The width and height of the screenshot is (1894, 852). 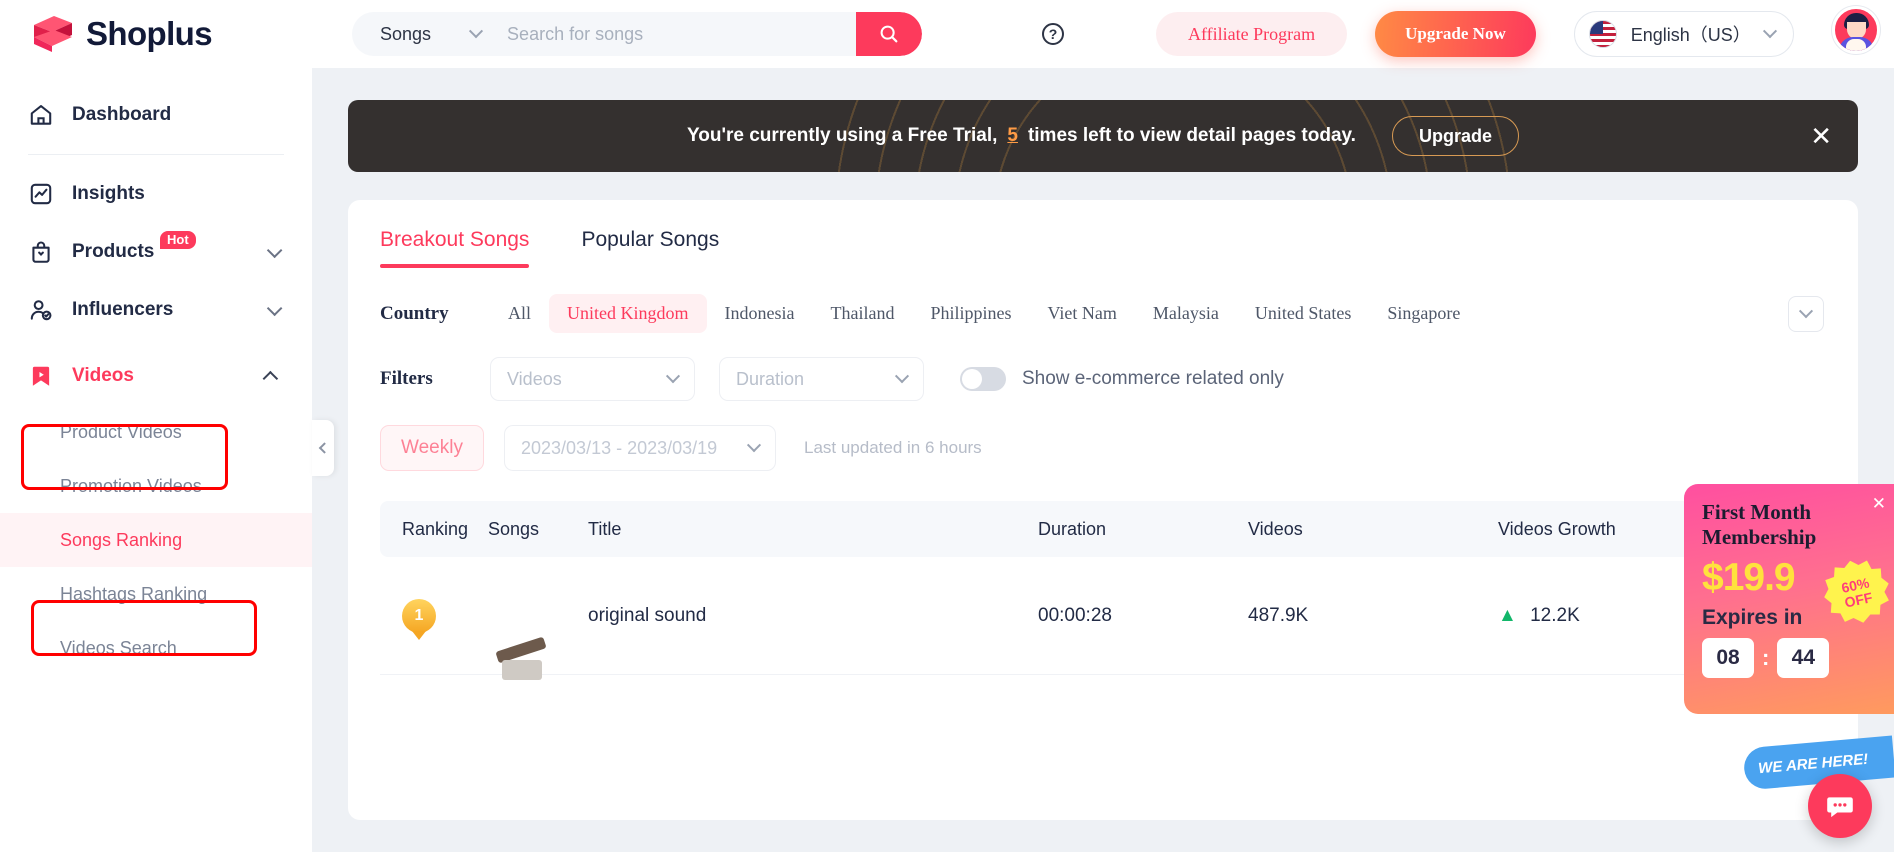 I want to click on sidebar-item-dashboard: Dashboard, so click(x=156, y=115).